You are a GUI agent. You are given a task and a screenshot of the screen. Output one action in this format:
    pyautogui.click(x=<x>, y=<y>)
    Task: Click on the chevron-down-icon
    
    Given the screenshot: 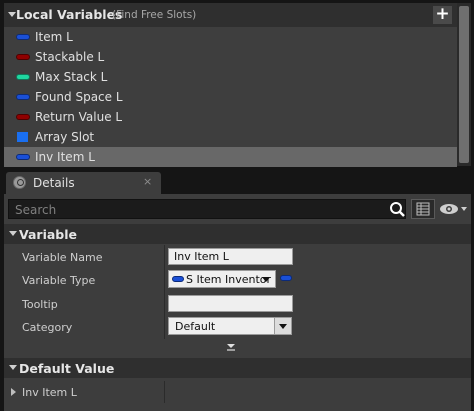 What is the action you would take?
    pyautogui.click(x=282, y=326)
    